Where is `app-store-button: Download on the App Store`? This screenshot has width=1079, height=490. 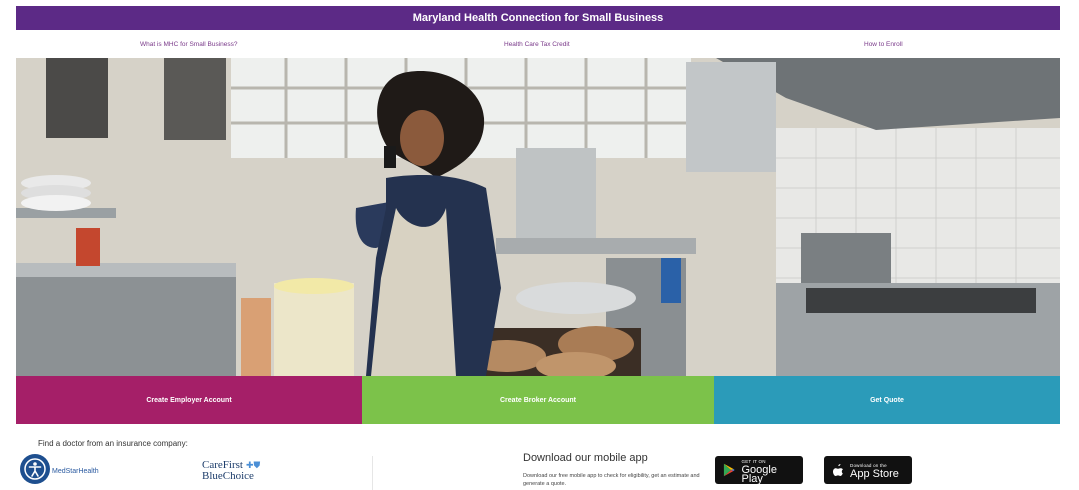
app-store-button: Download on the App Store is located at coordinates (868, 470).